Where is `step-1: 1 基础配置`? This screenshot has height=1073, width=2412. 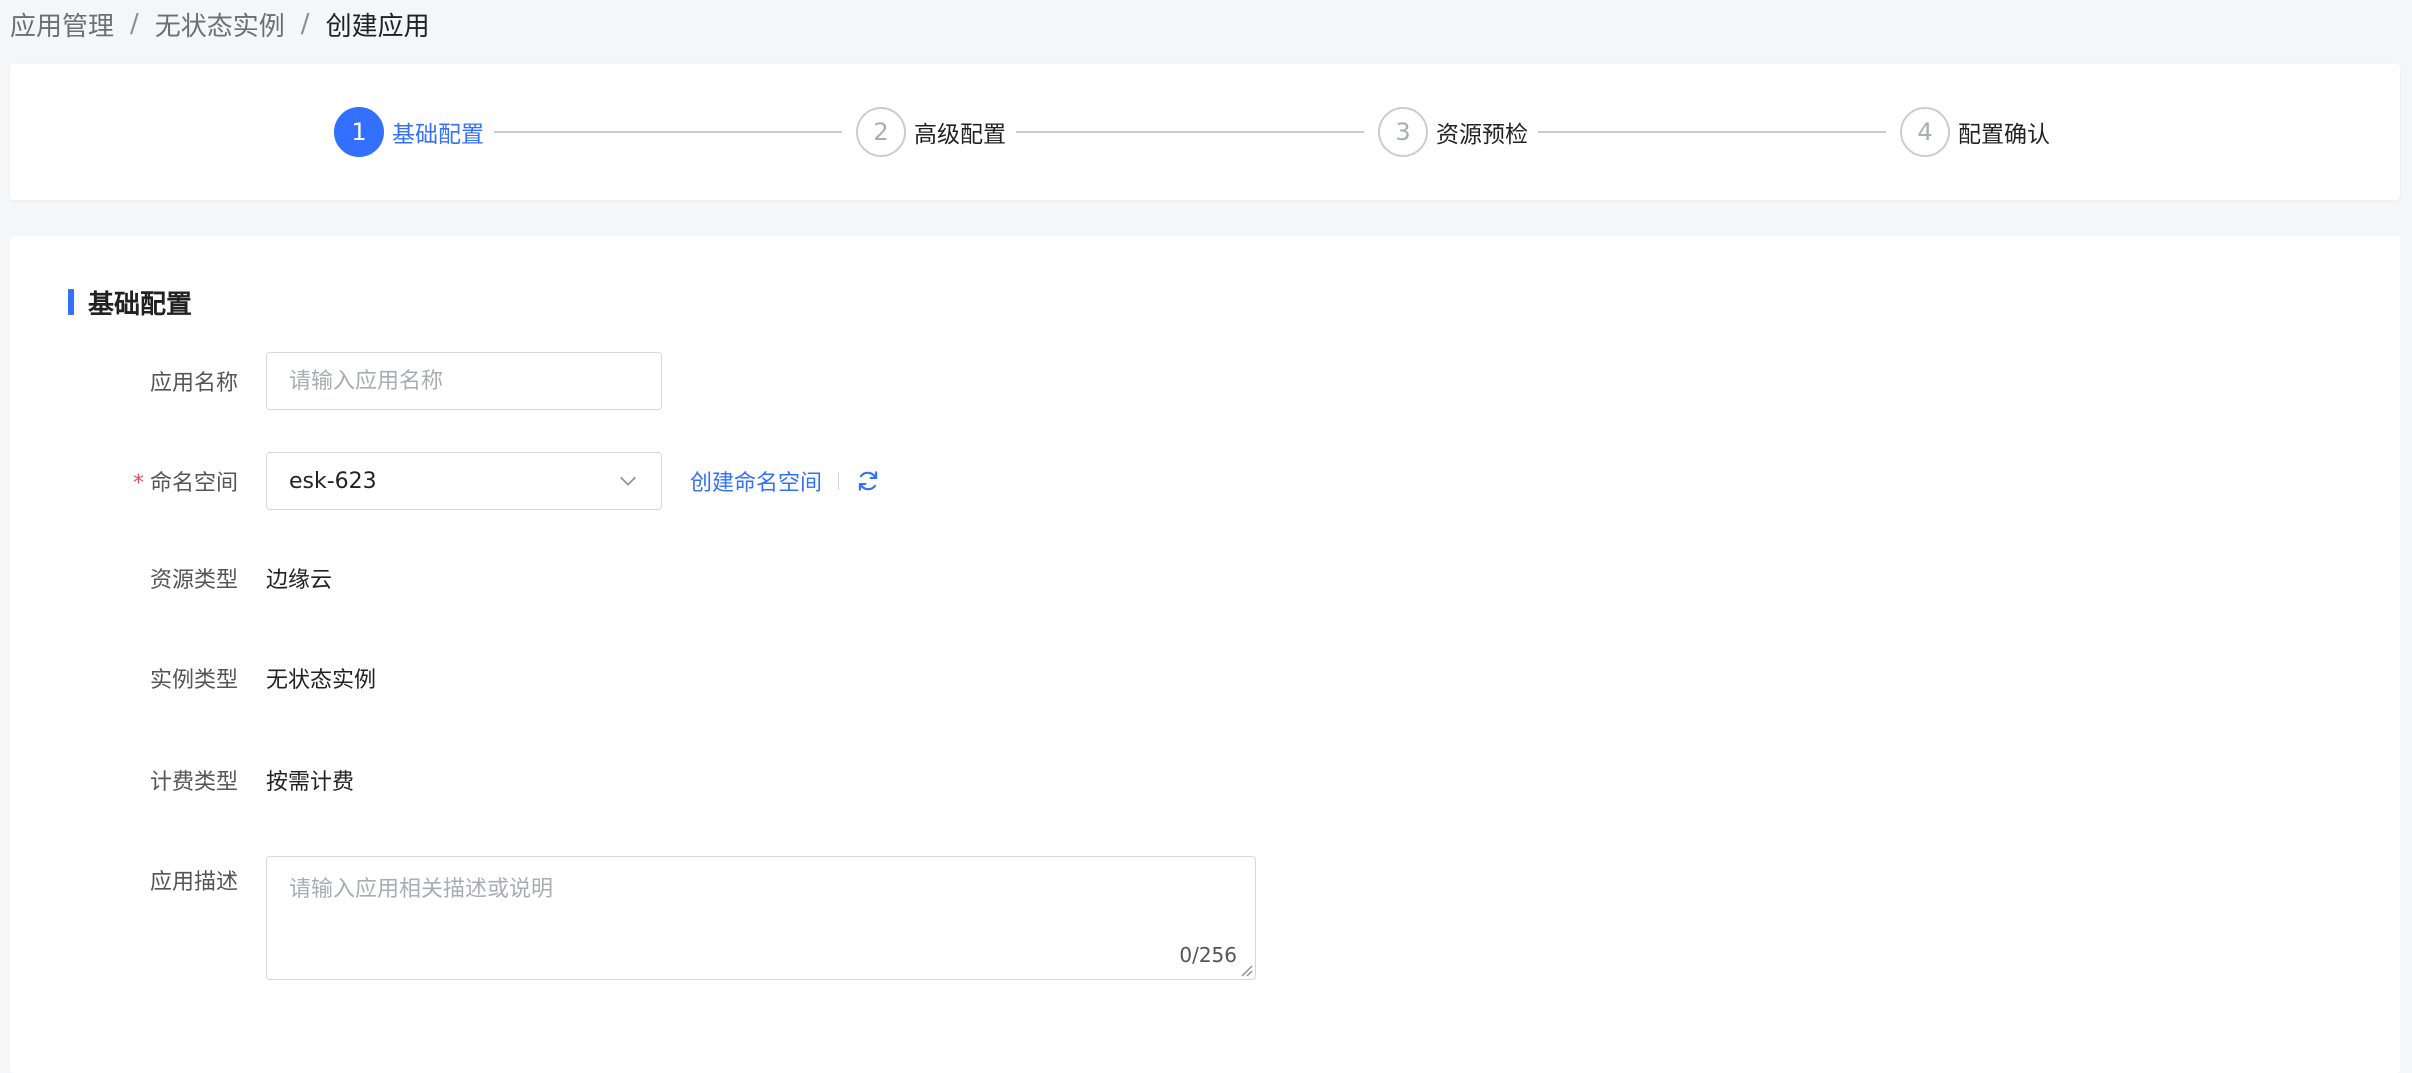
step-1: 1 基础配置 is located at coordinates (409, 132).